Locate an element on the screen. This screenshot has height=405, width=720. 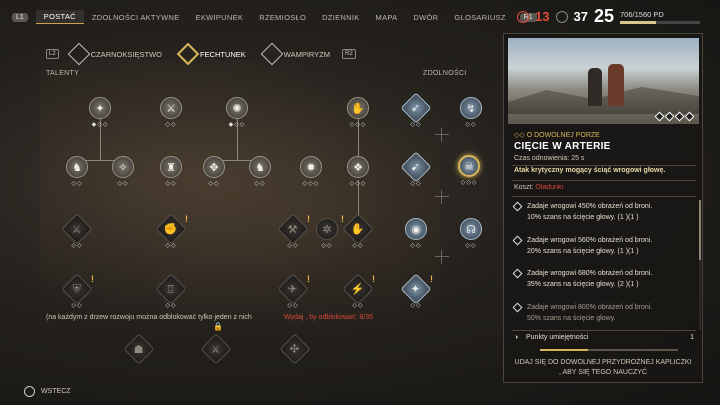
ability-node-selected: ☠ ◇◇◇ is located at coordinates (469, 170).